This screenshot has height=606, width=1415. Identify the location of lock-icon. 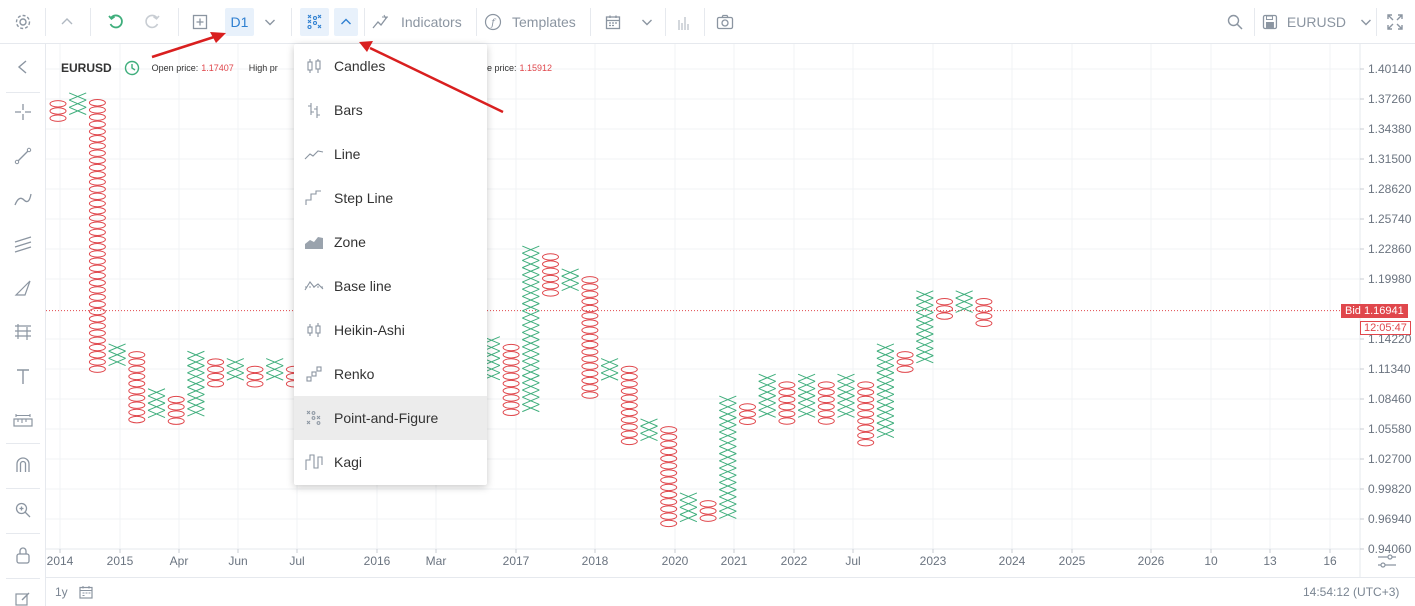
(23, 555).